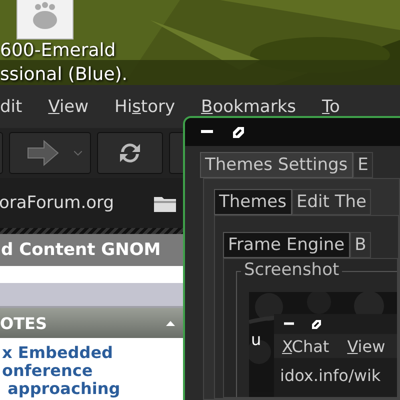 This screenshot has height=400, width=400. I want to click on url-field: oraForum.org, so click(77, 203).